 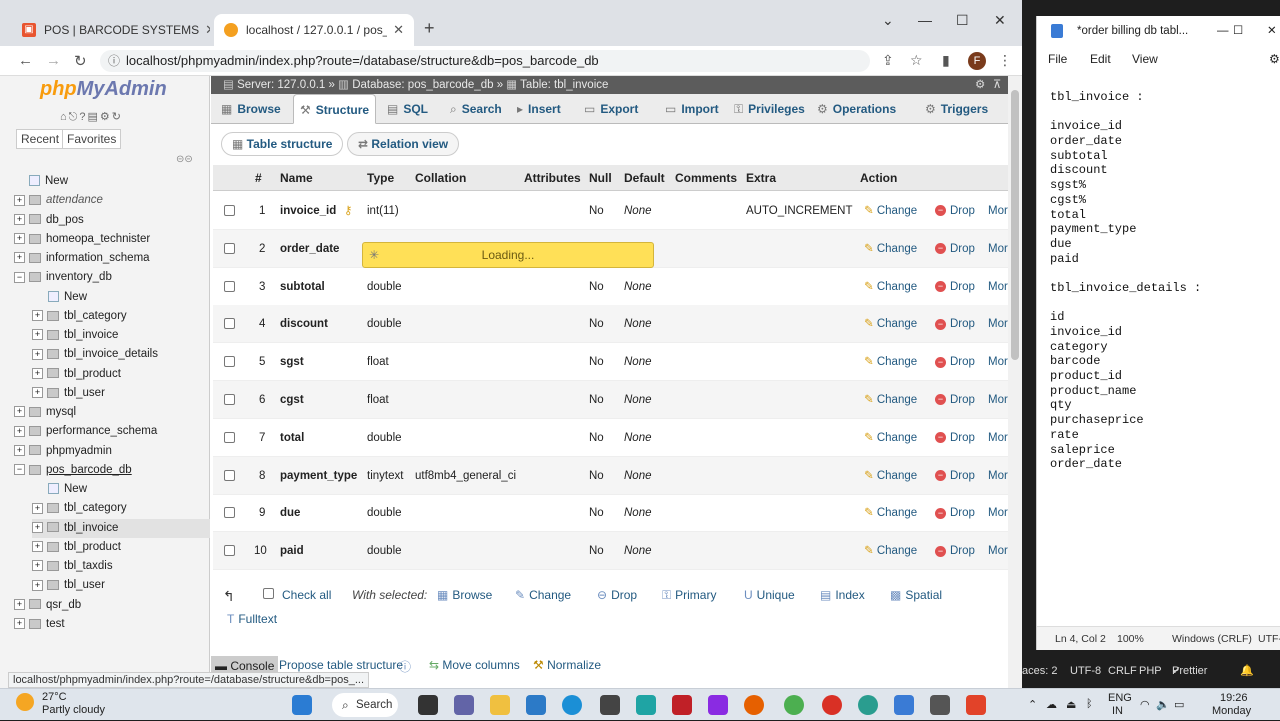 I want to click on tree-item-information-schema: + information_schema, so click(x=112, y=258).